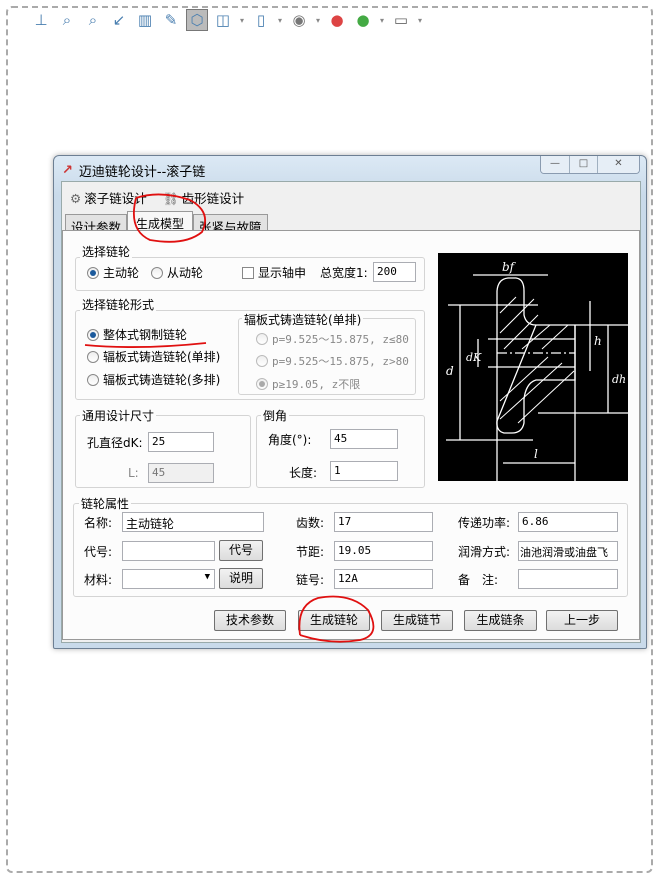  I want to click on angle-input: 45, so click(364, 439).